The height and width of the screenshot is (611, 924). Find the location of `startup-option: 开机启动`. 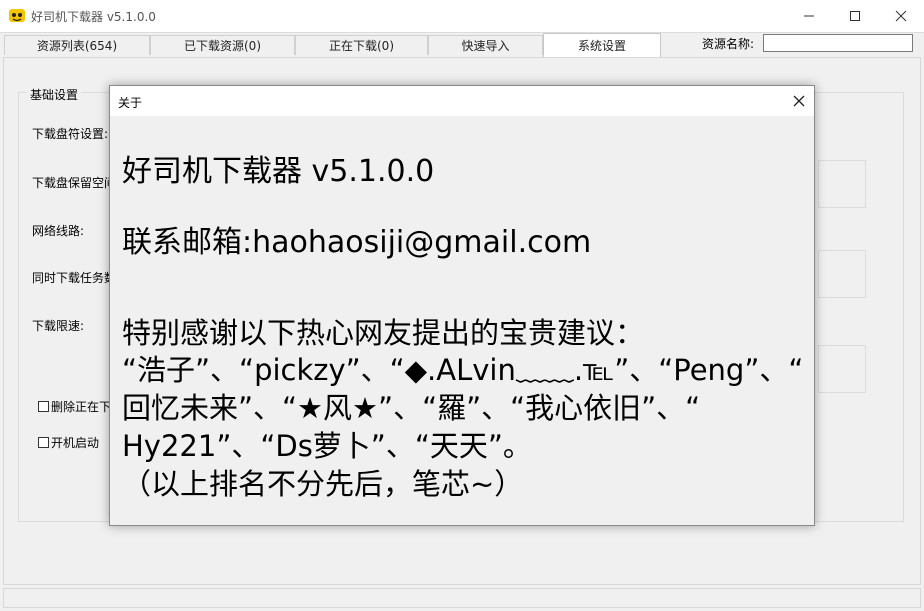

startup-option: 开机启动 is located at coordinates (68, 442).